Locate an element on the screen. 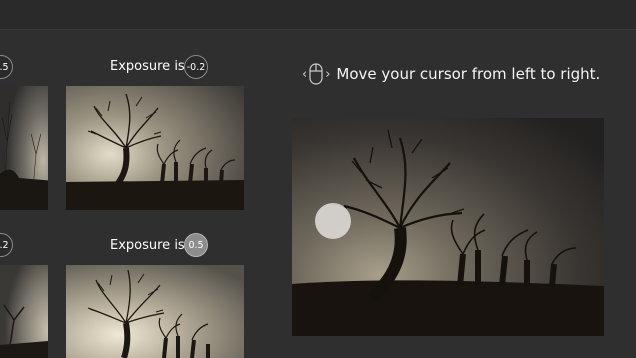 This screenshot has width=636, height=358. mouse-icon: ‹ › is located at coordinates (316, 74).